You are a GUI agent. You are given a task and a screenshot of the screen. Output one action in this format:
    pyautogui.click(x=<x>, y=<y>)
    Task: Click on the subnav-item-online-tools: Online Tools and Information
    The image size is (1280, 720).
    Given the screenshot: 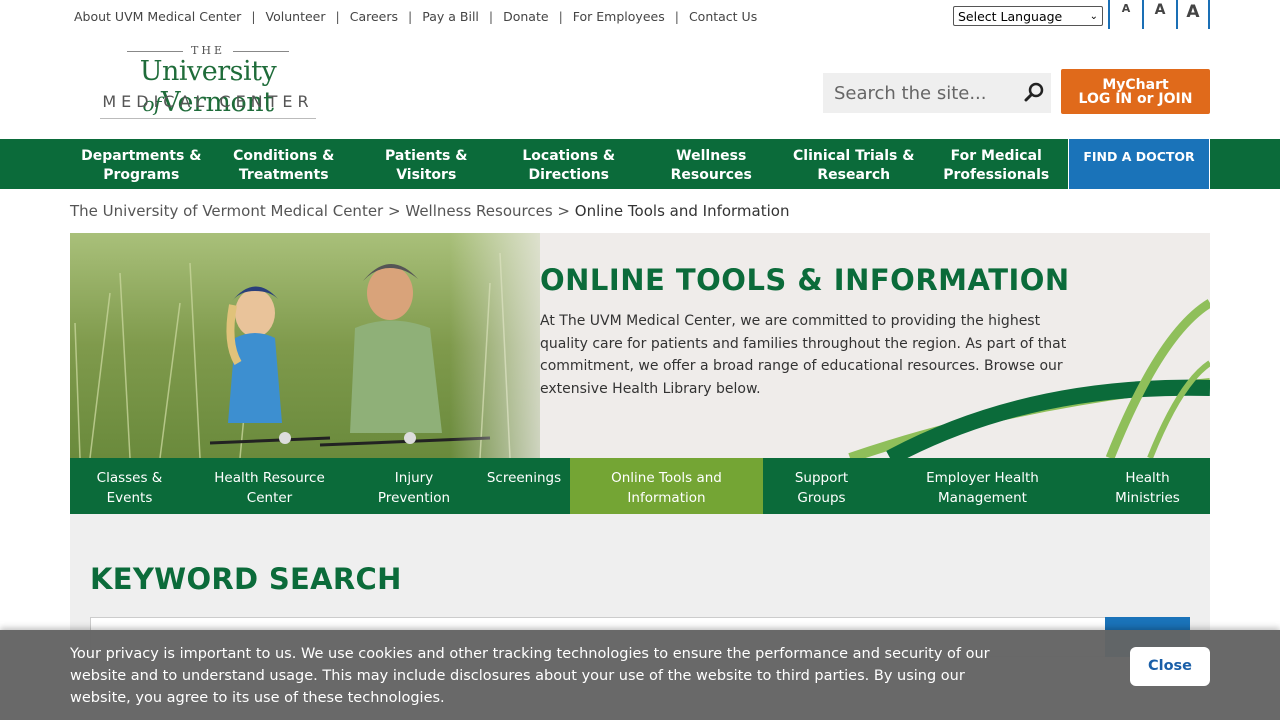 What is the action you would take?
    pyautogui.click(x=666, y=486)
    